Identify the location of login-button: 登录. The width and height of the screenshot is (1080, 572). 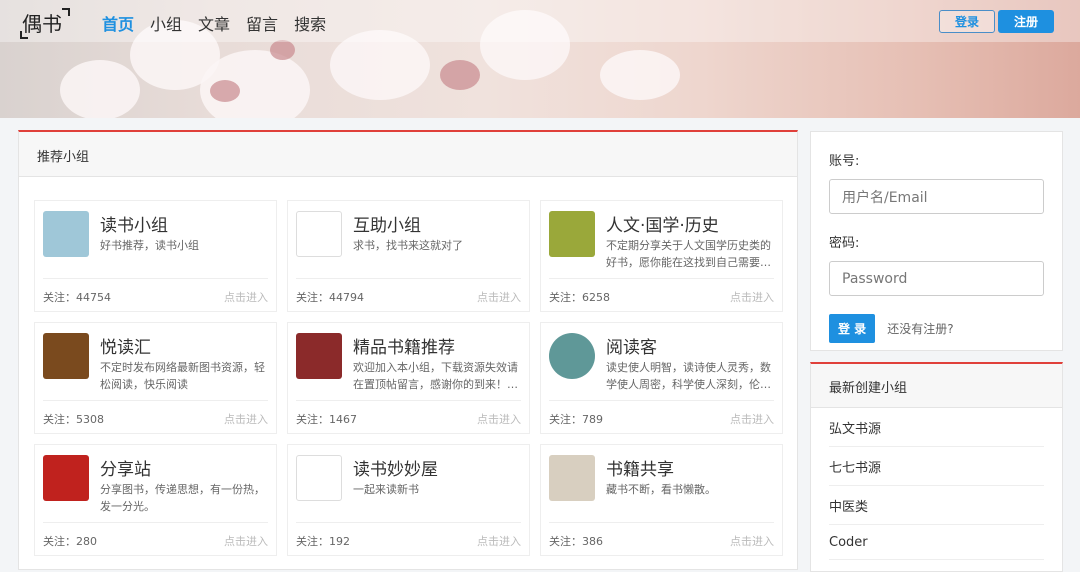
(967, 21).